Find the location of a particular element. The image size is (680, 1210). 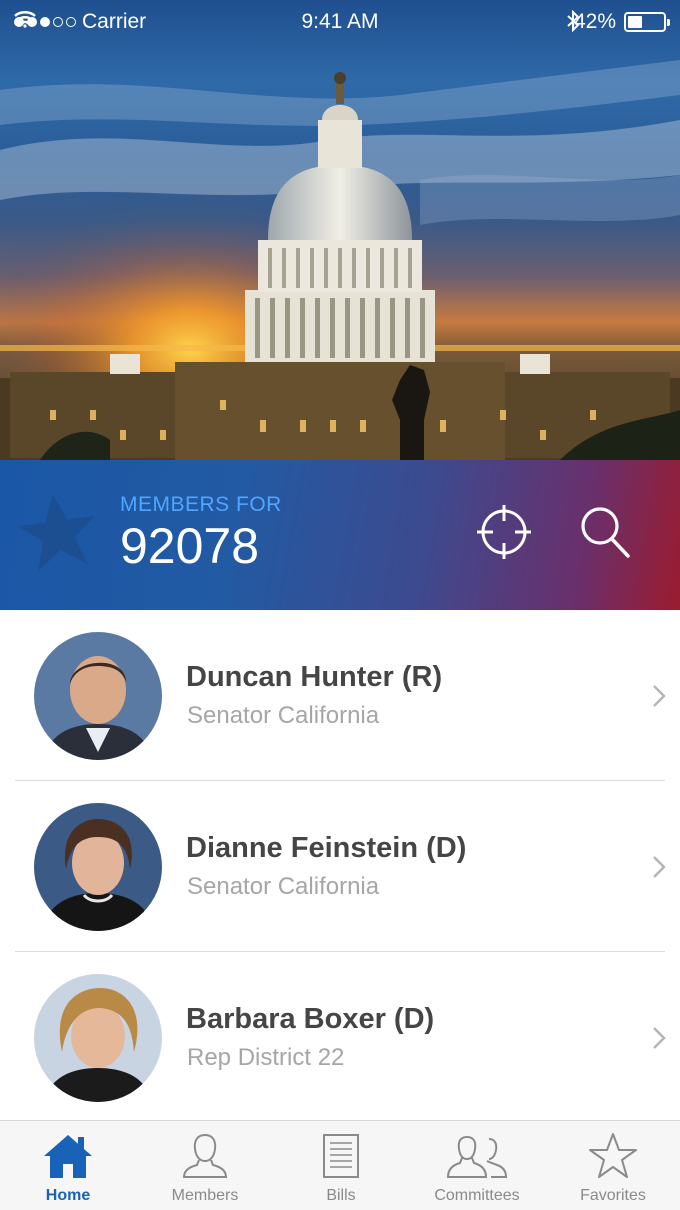

tab-label: Home is located at coordinates (68, 1195).